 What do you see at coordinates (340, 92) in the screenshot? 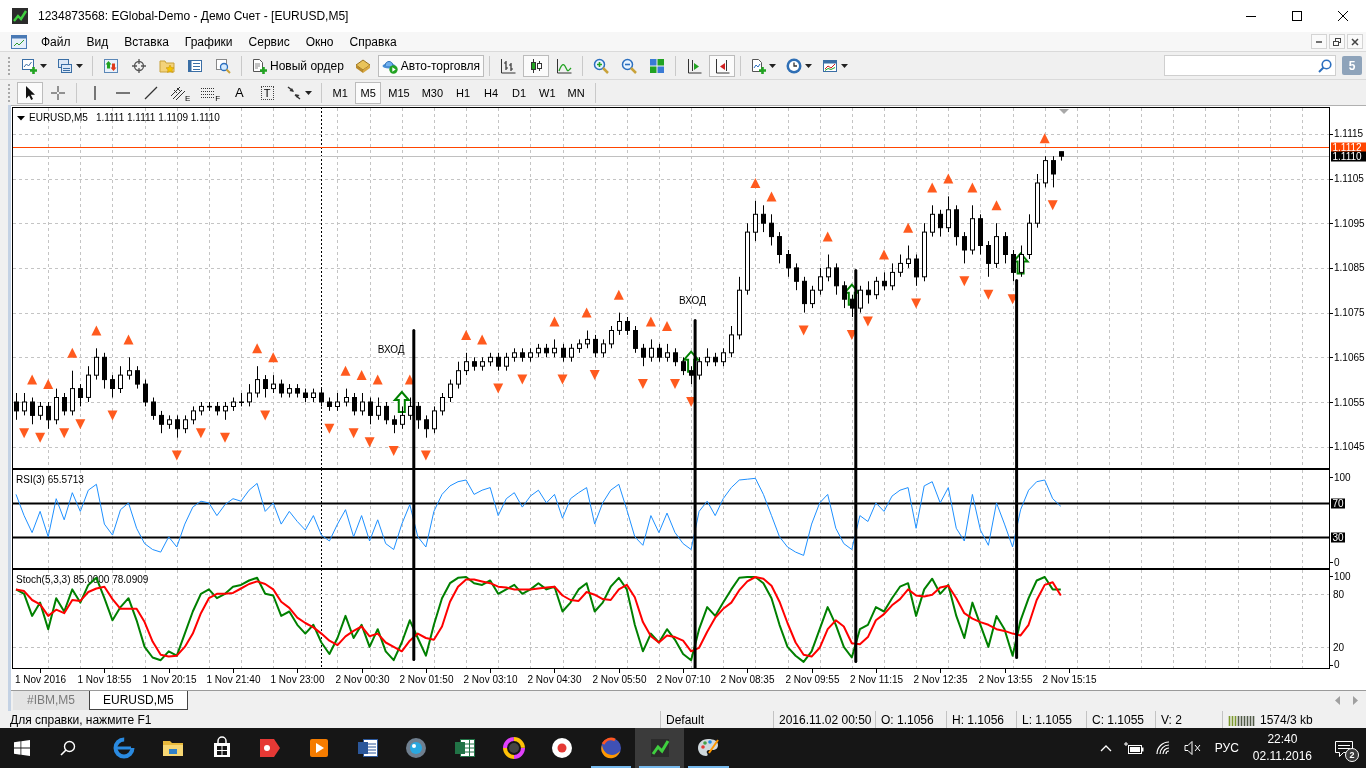
I see `timeframe-button: M1` at bounding box center [340, 92].